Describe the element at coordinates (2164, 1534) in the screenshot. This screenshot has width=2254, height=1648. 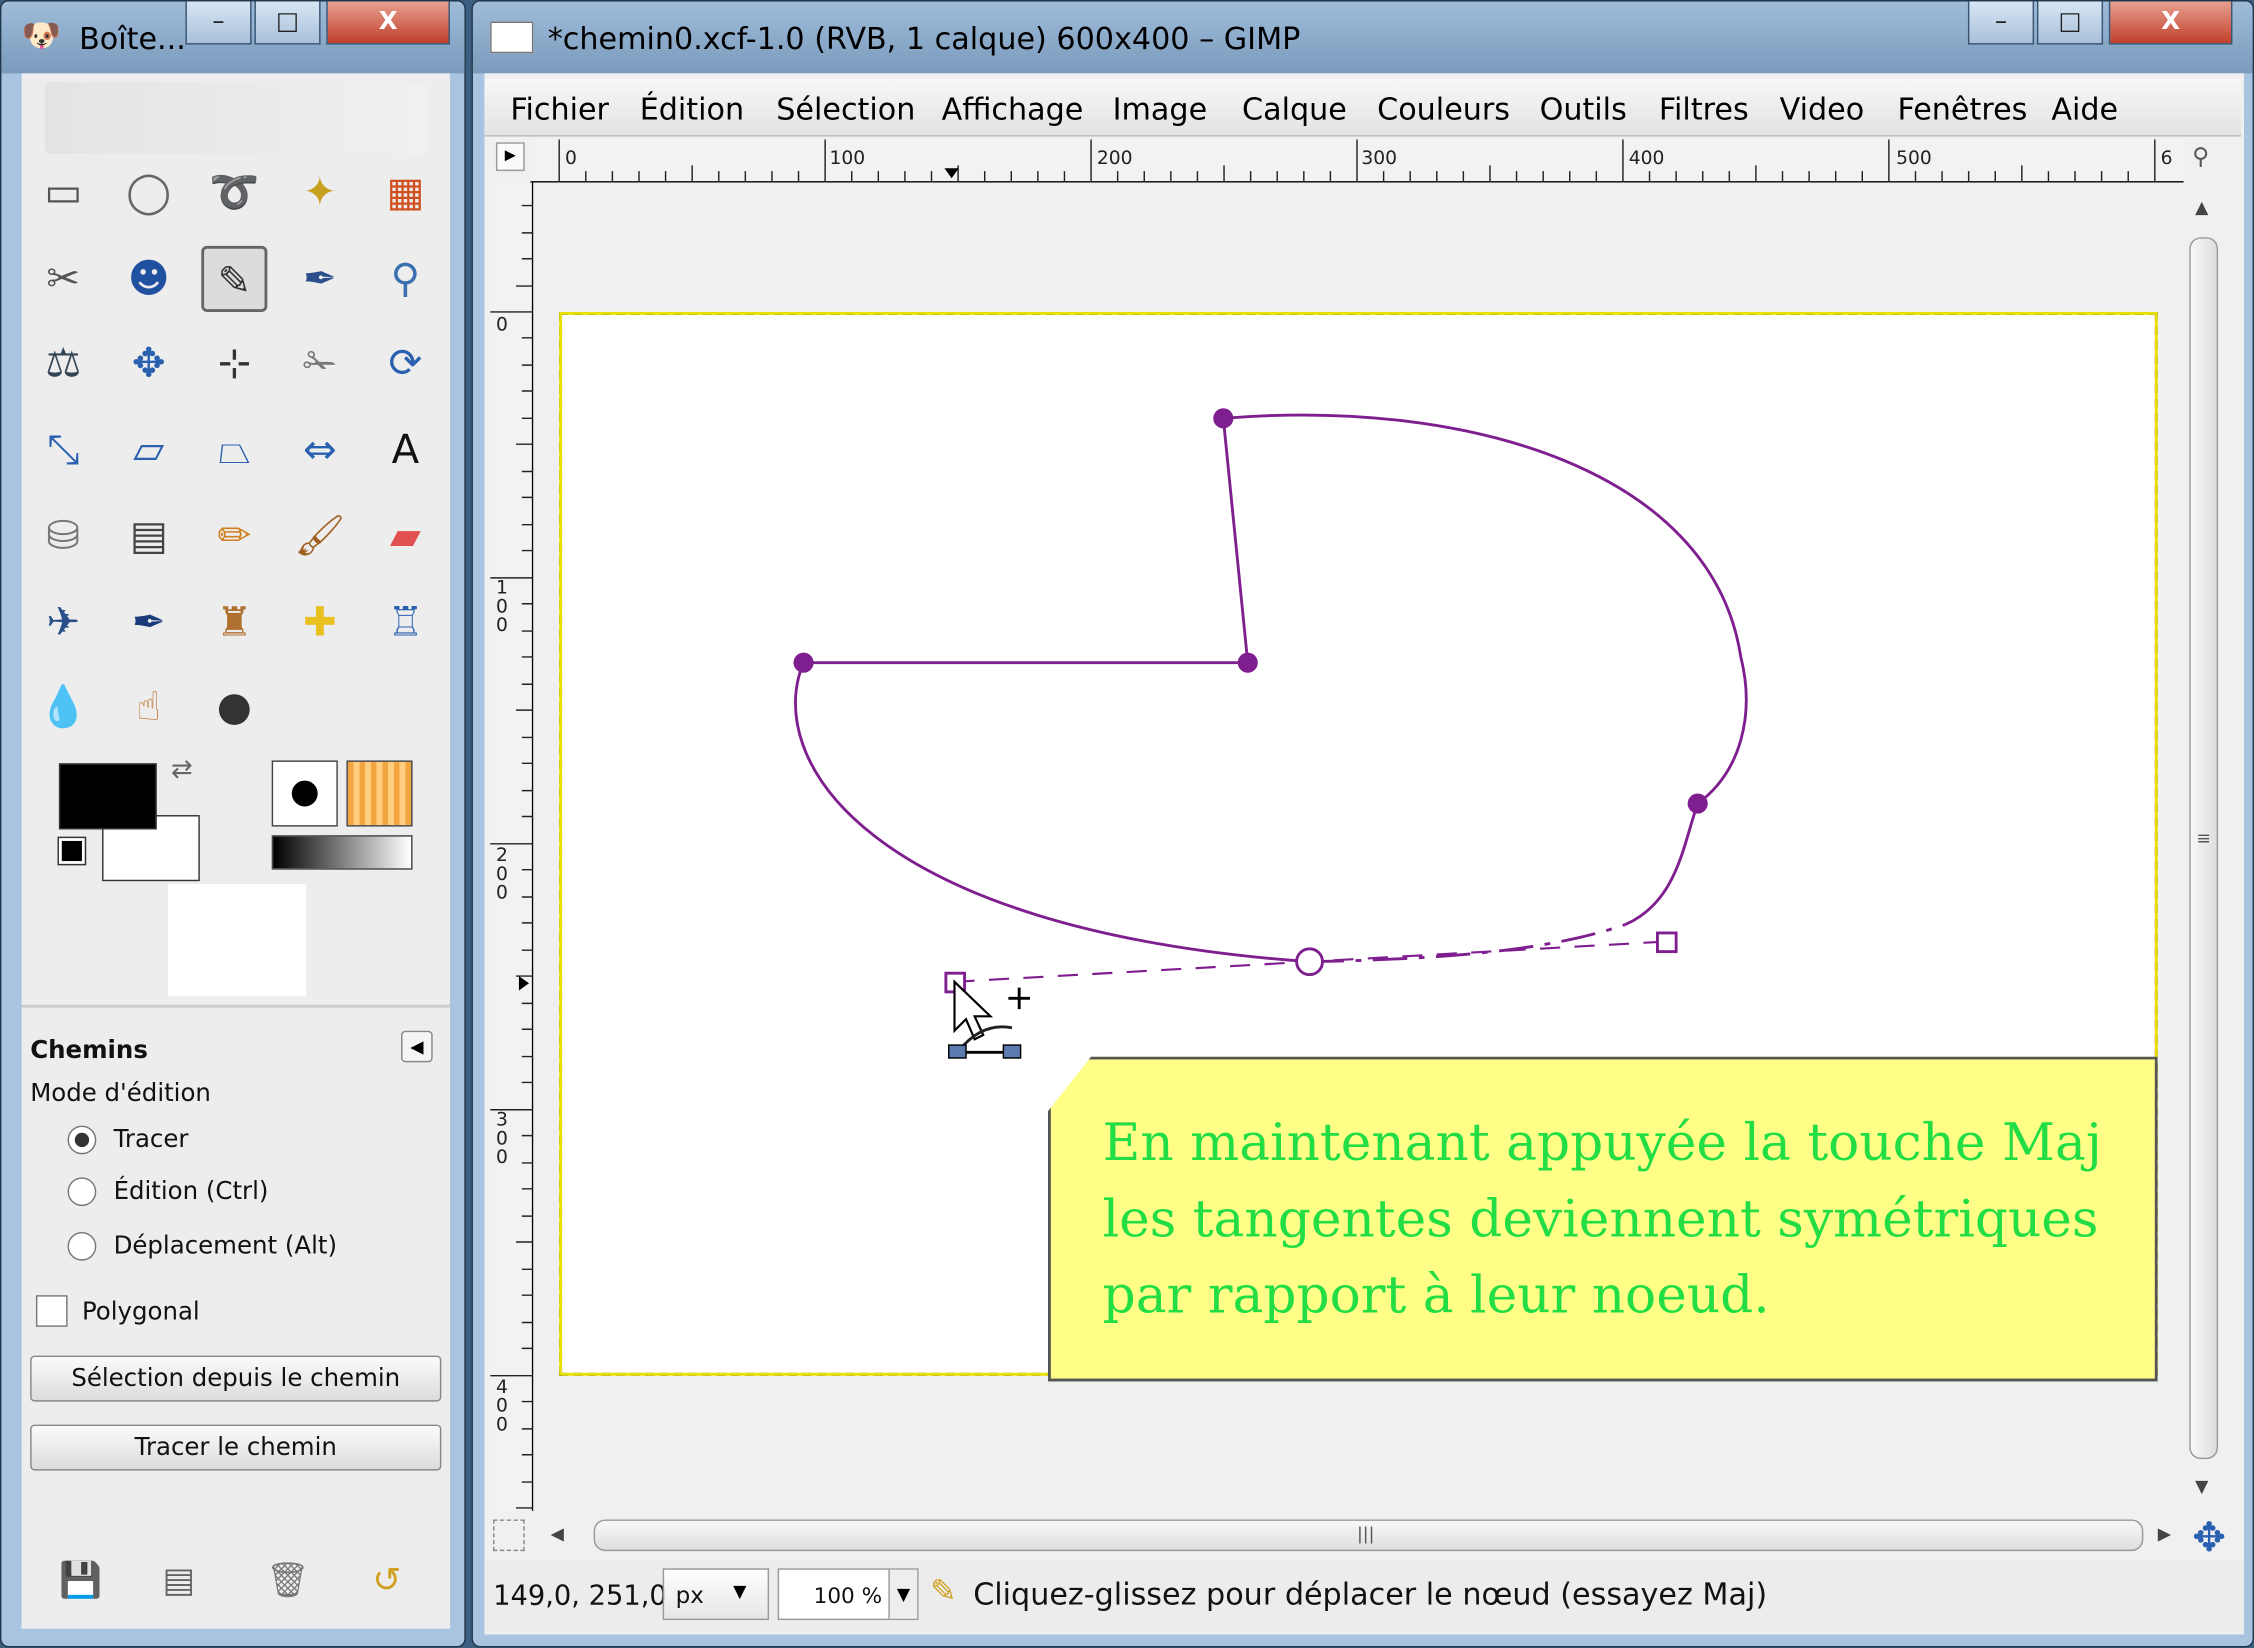
I see `scroll-right-arrow-icon: ▶` at that location.